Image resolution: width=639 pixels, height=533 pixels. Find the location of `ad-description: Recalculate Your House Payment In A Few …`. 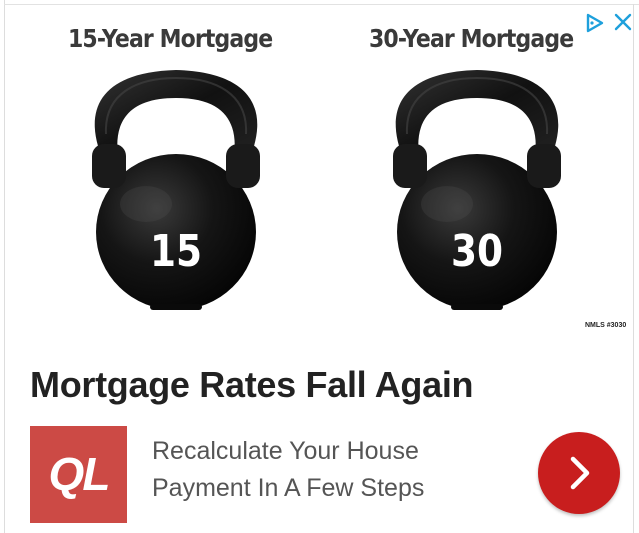

ad-description: Recalculate Your House Payment In A Few … is located at coordinates (332, 470).